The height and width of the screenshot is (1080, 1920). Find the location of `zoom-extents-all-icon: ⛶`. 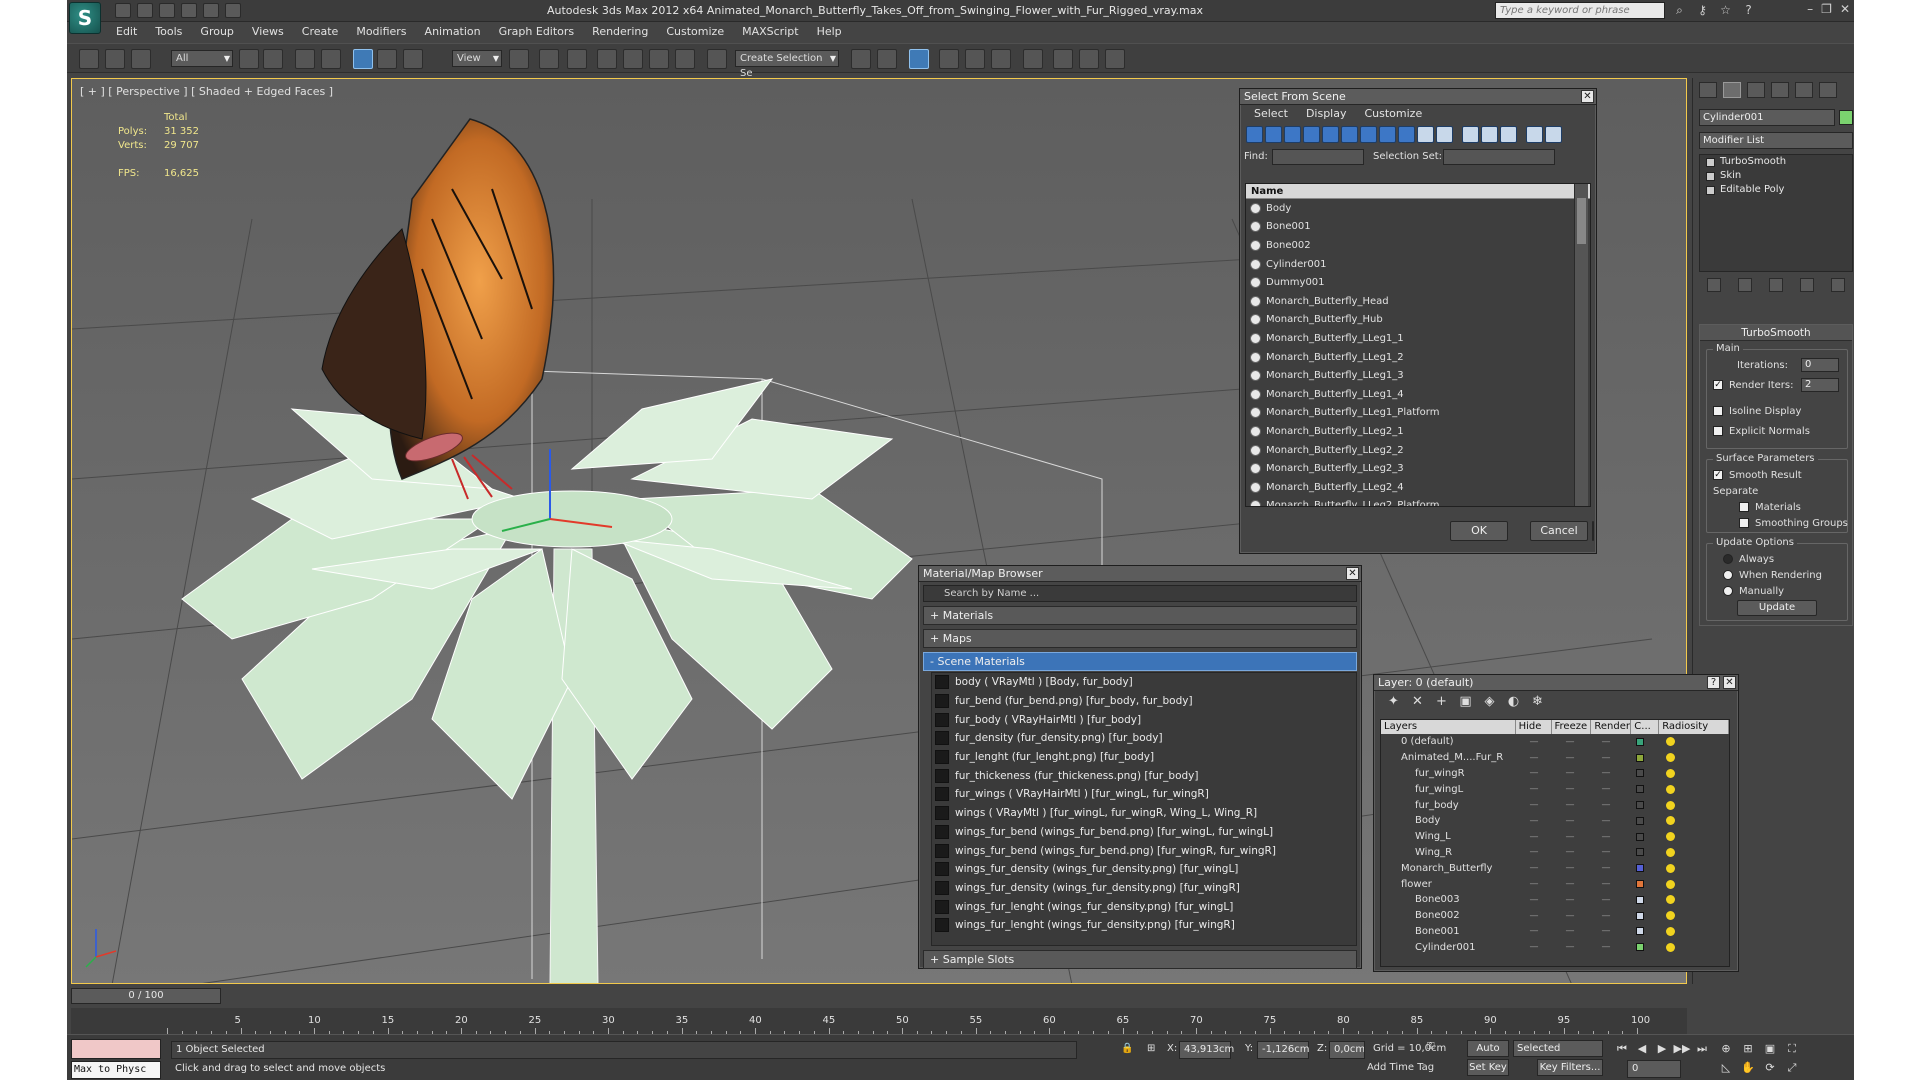

zoom-extents-all-icon: ⛶ is located at coordinates (1792, 1049).